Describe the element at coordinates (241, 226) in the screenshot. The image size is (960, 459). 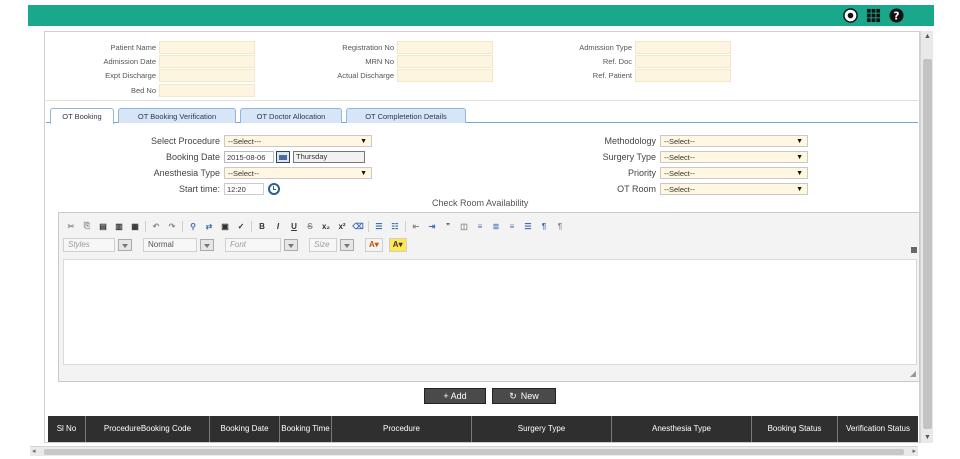
I see `spellcheck-icon: ✓` at that location.